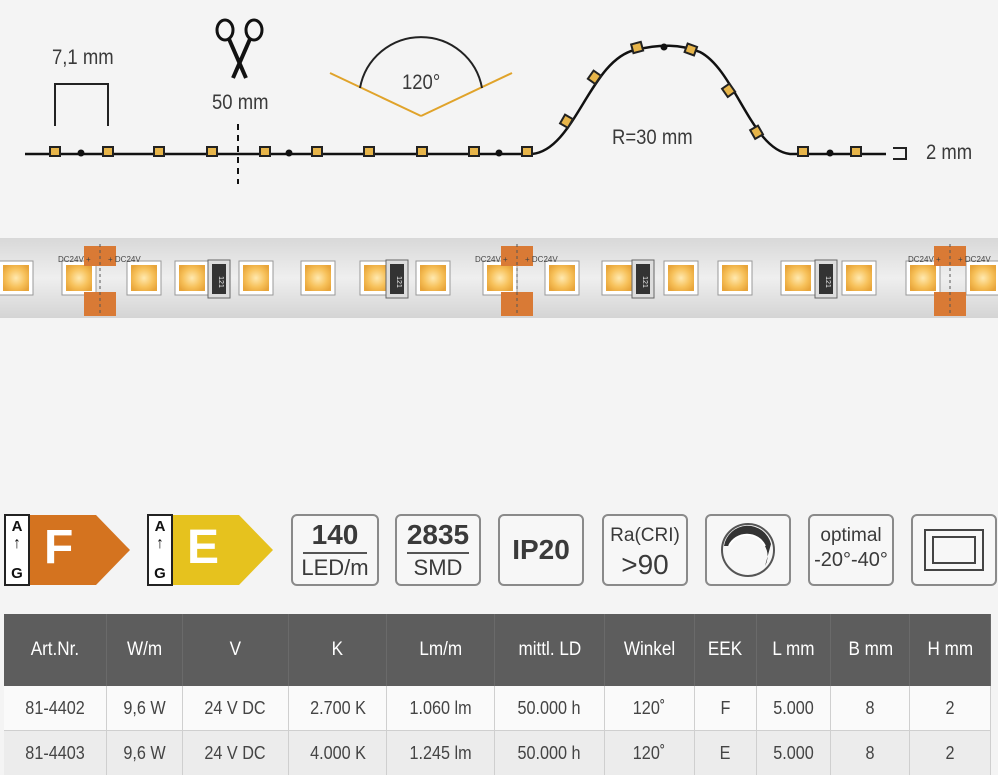  Describe the element at coordinates (338, 708) in the screenshot. I see `table-cell: 2.700 K` at that location.